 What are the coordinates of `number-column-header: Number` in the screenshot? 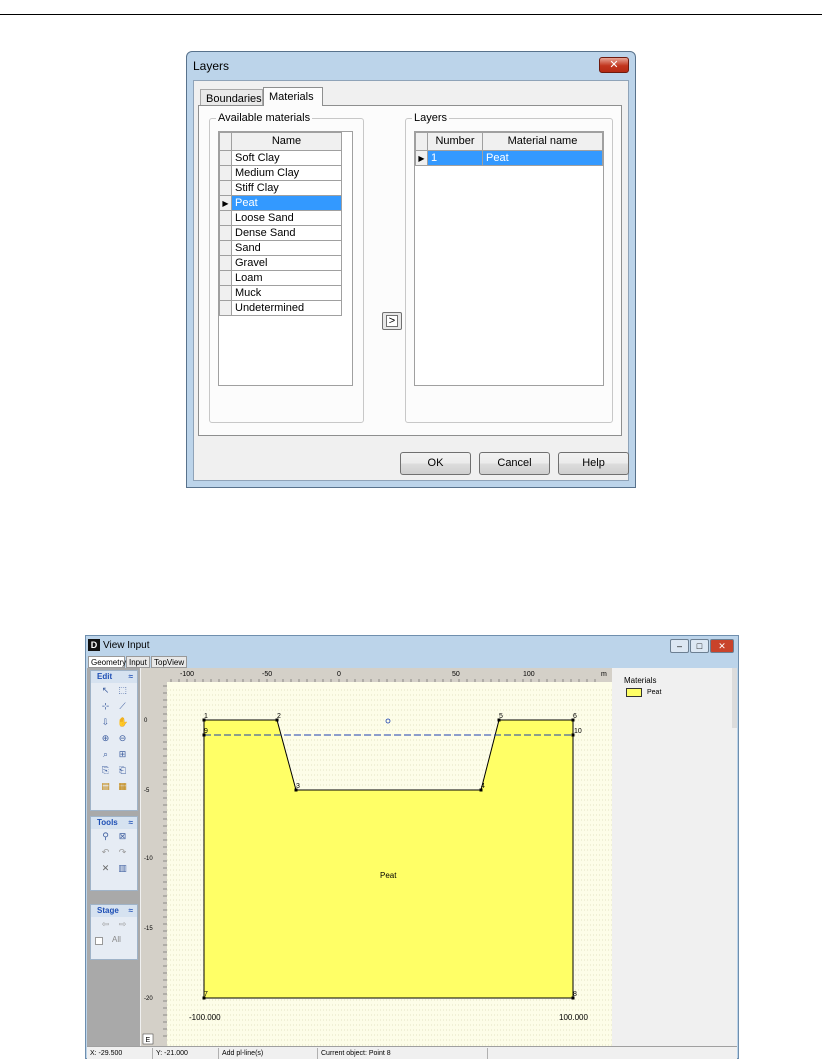 It's located at (455, 141).